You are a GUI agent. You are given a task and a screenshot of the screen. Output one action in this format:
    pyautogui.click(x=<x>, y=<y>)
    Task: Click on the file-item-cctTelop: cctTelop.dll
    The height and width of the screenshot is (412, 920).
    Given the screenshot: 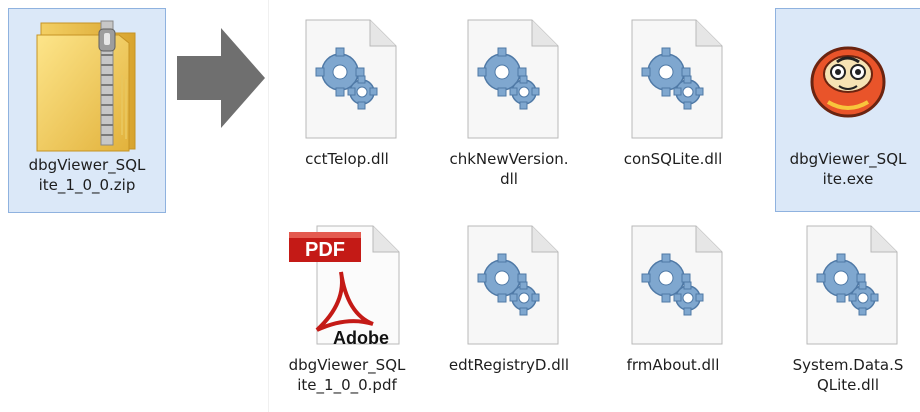 What is the action you would take?
    pyautogui.click(x=347, y=108)
    